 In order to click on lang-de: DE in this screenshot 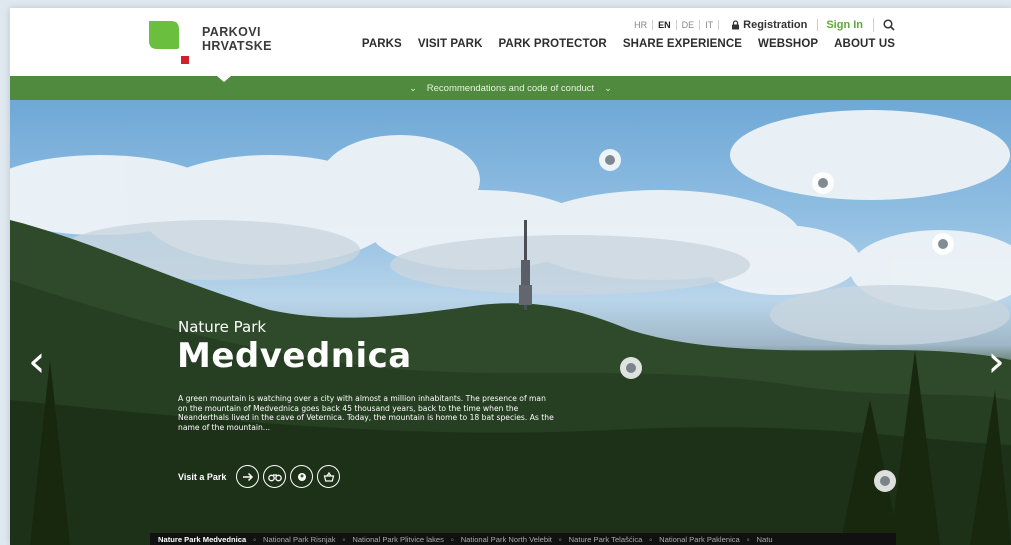, I will do `click(689, 25)`.